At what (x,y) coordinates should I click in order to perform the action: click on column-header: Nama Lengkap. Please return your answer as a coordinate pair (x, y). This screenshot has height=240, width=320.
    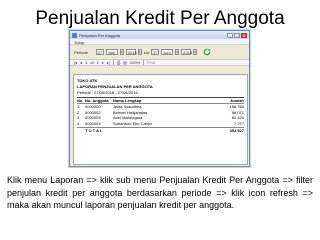
    Looking at the image, I should click on (127, 100).